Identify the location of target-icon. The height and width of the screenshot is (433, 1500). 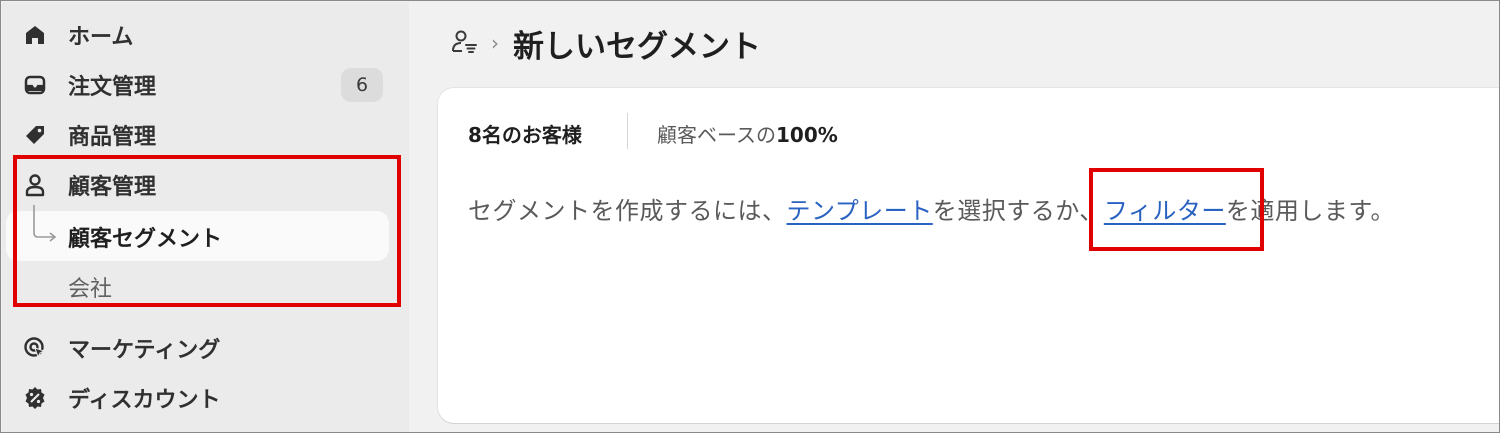
(35, 348).